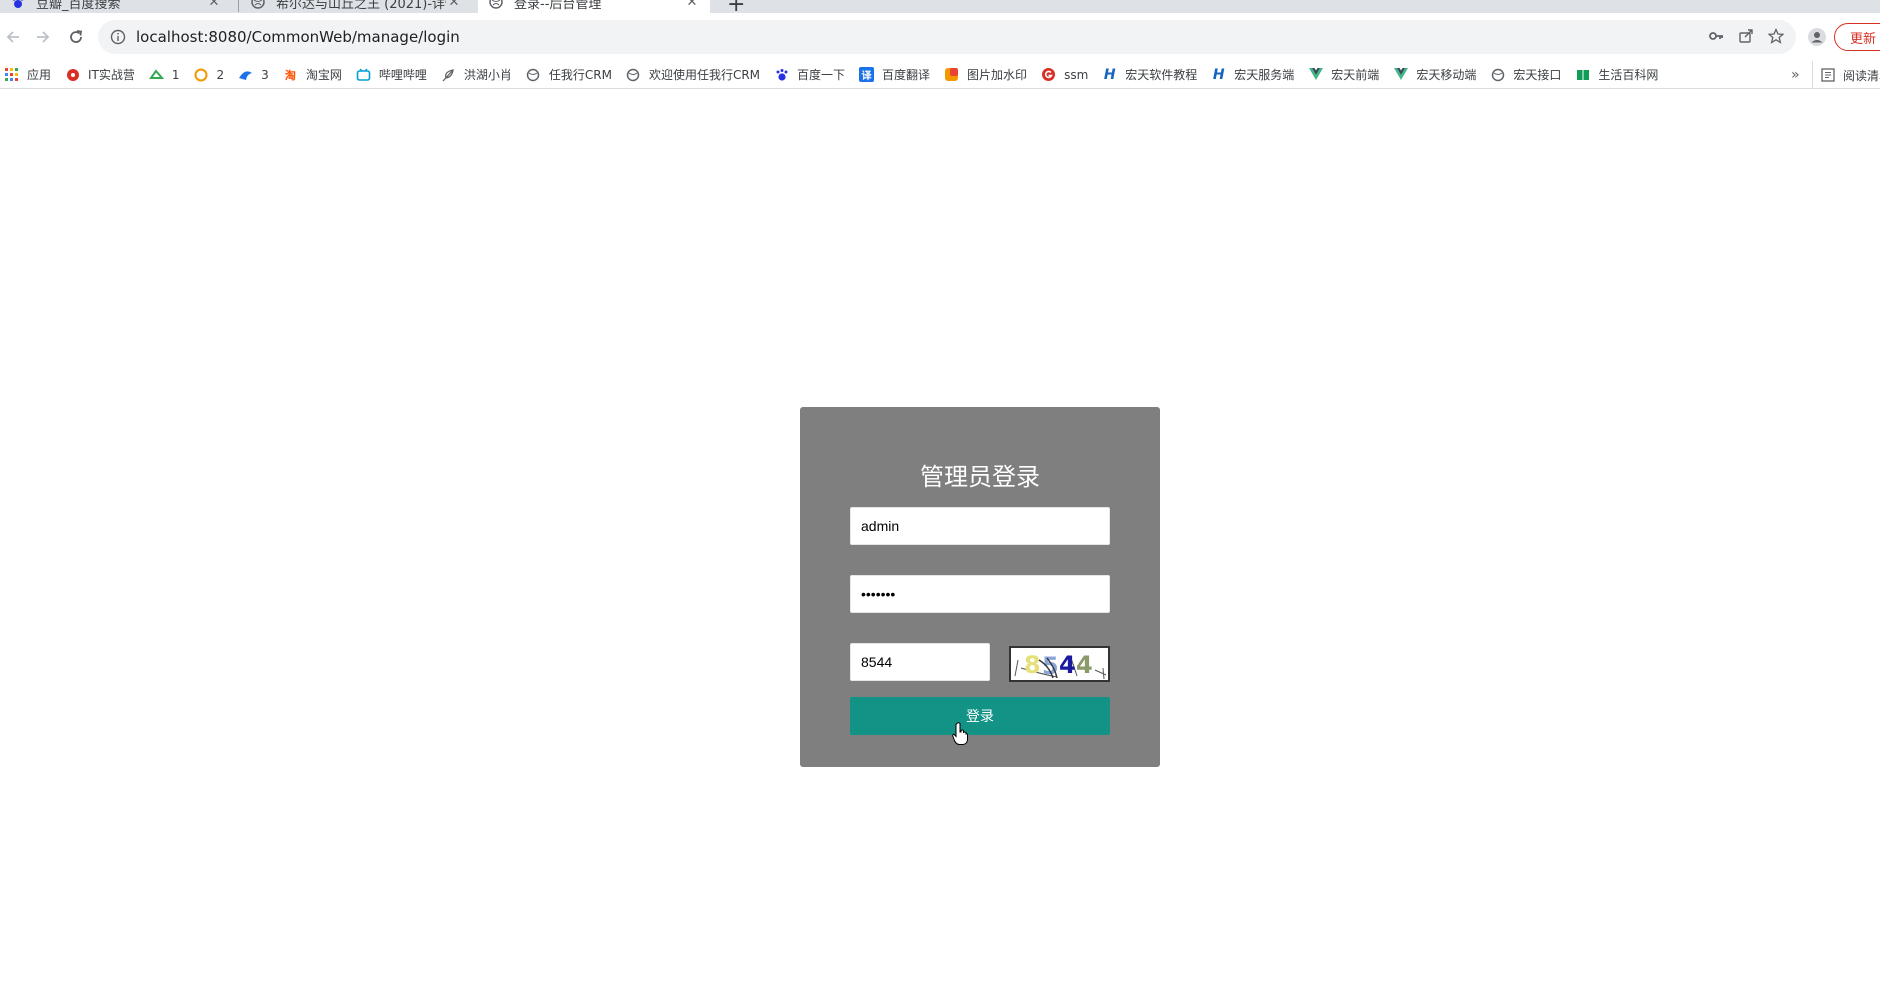 The width and height of the screenshot is (1880, 996). What do you see at coordinates (1827, 75) in the screenshot?
I see `reading-list-icon` at bounding box center [1827, 75].